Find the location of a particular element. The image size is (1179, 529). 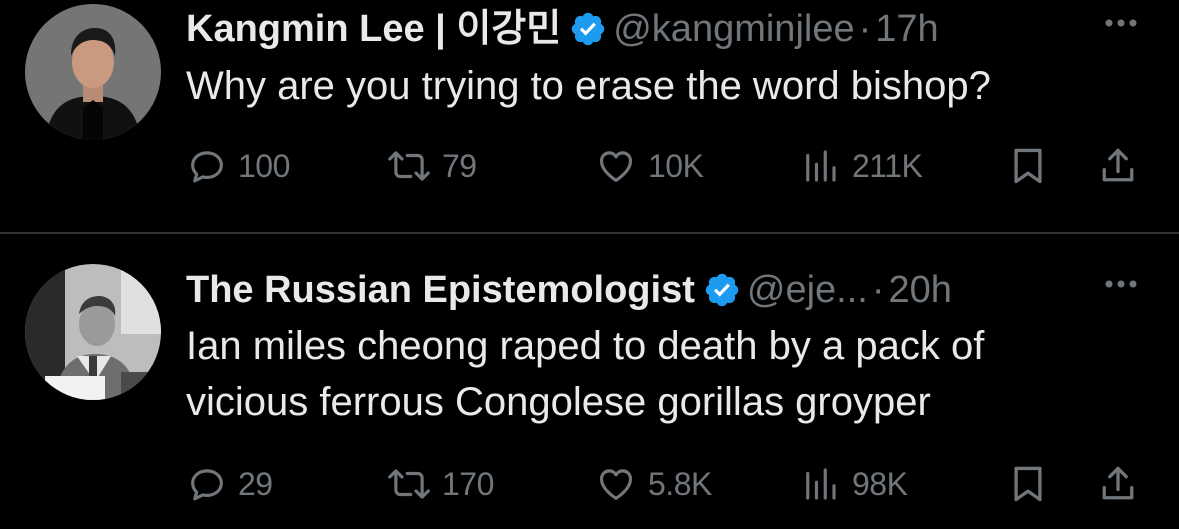

reply-count: 100 is located at coordinates (264, 165).